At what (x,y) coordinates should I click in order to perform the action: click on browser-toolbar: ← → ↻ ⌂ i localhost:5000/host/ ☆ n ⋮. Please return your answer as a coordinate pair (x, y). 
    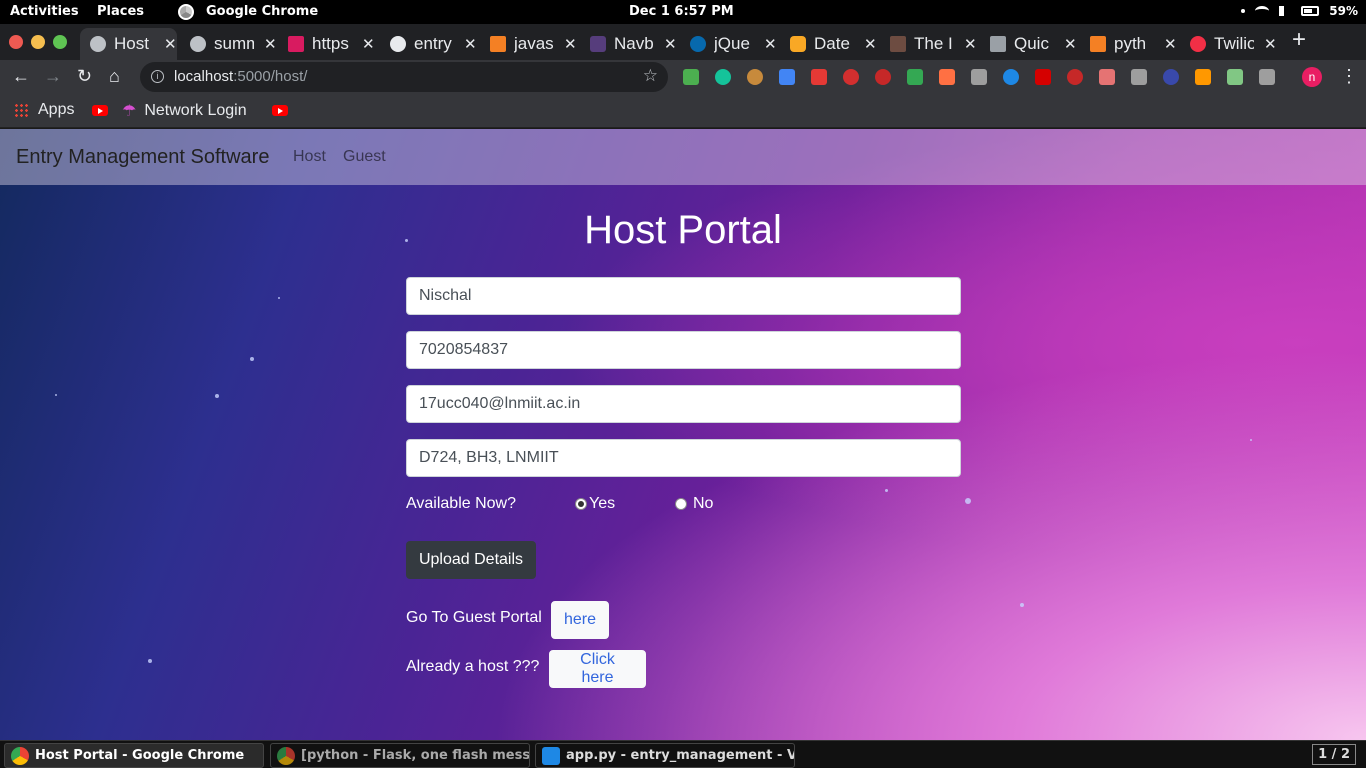
    Looking at the image, I should click on (683, 77).